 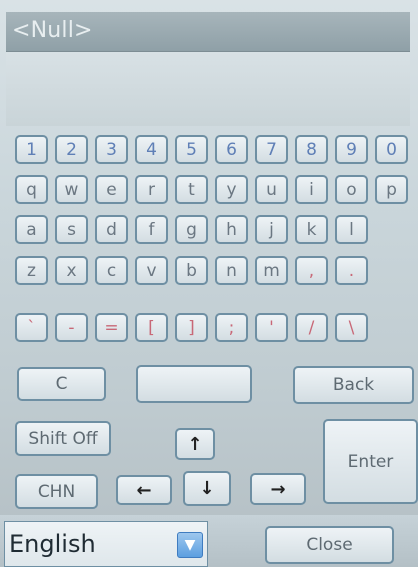 What do you see at coordinates (190, 545) in the screenshot?
I see `chevron-down-icon: ▼` at bounding box center [190, 545].